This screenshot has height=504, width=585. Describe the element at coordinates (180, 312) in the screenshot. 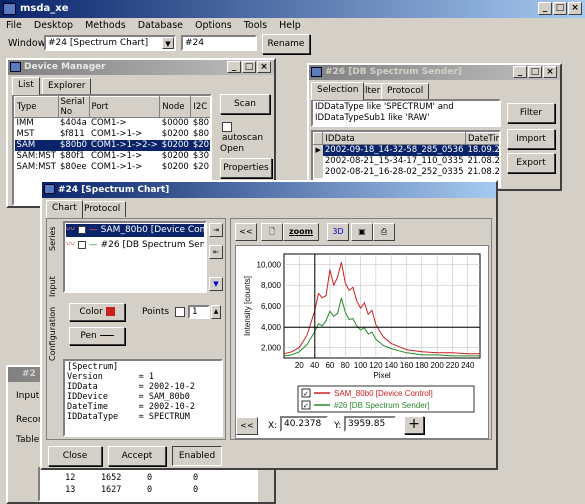

I see `points-checkbox` at that location.